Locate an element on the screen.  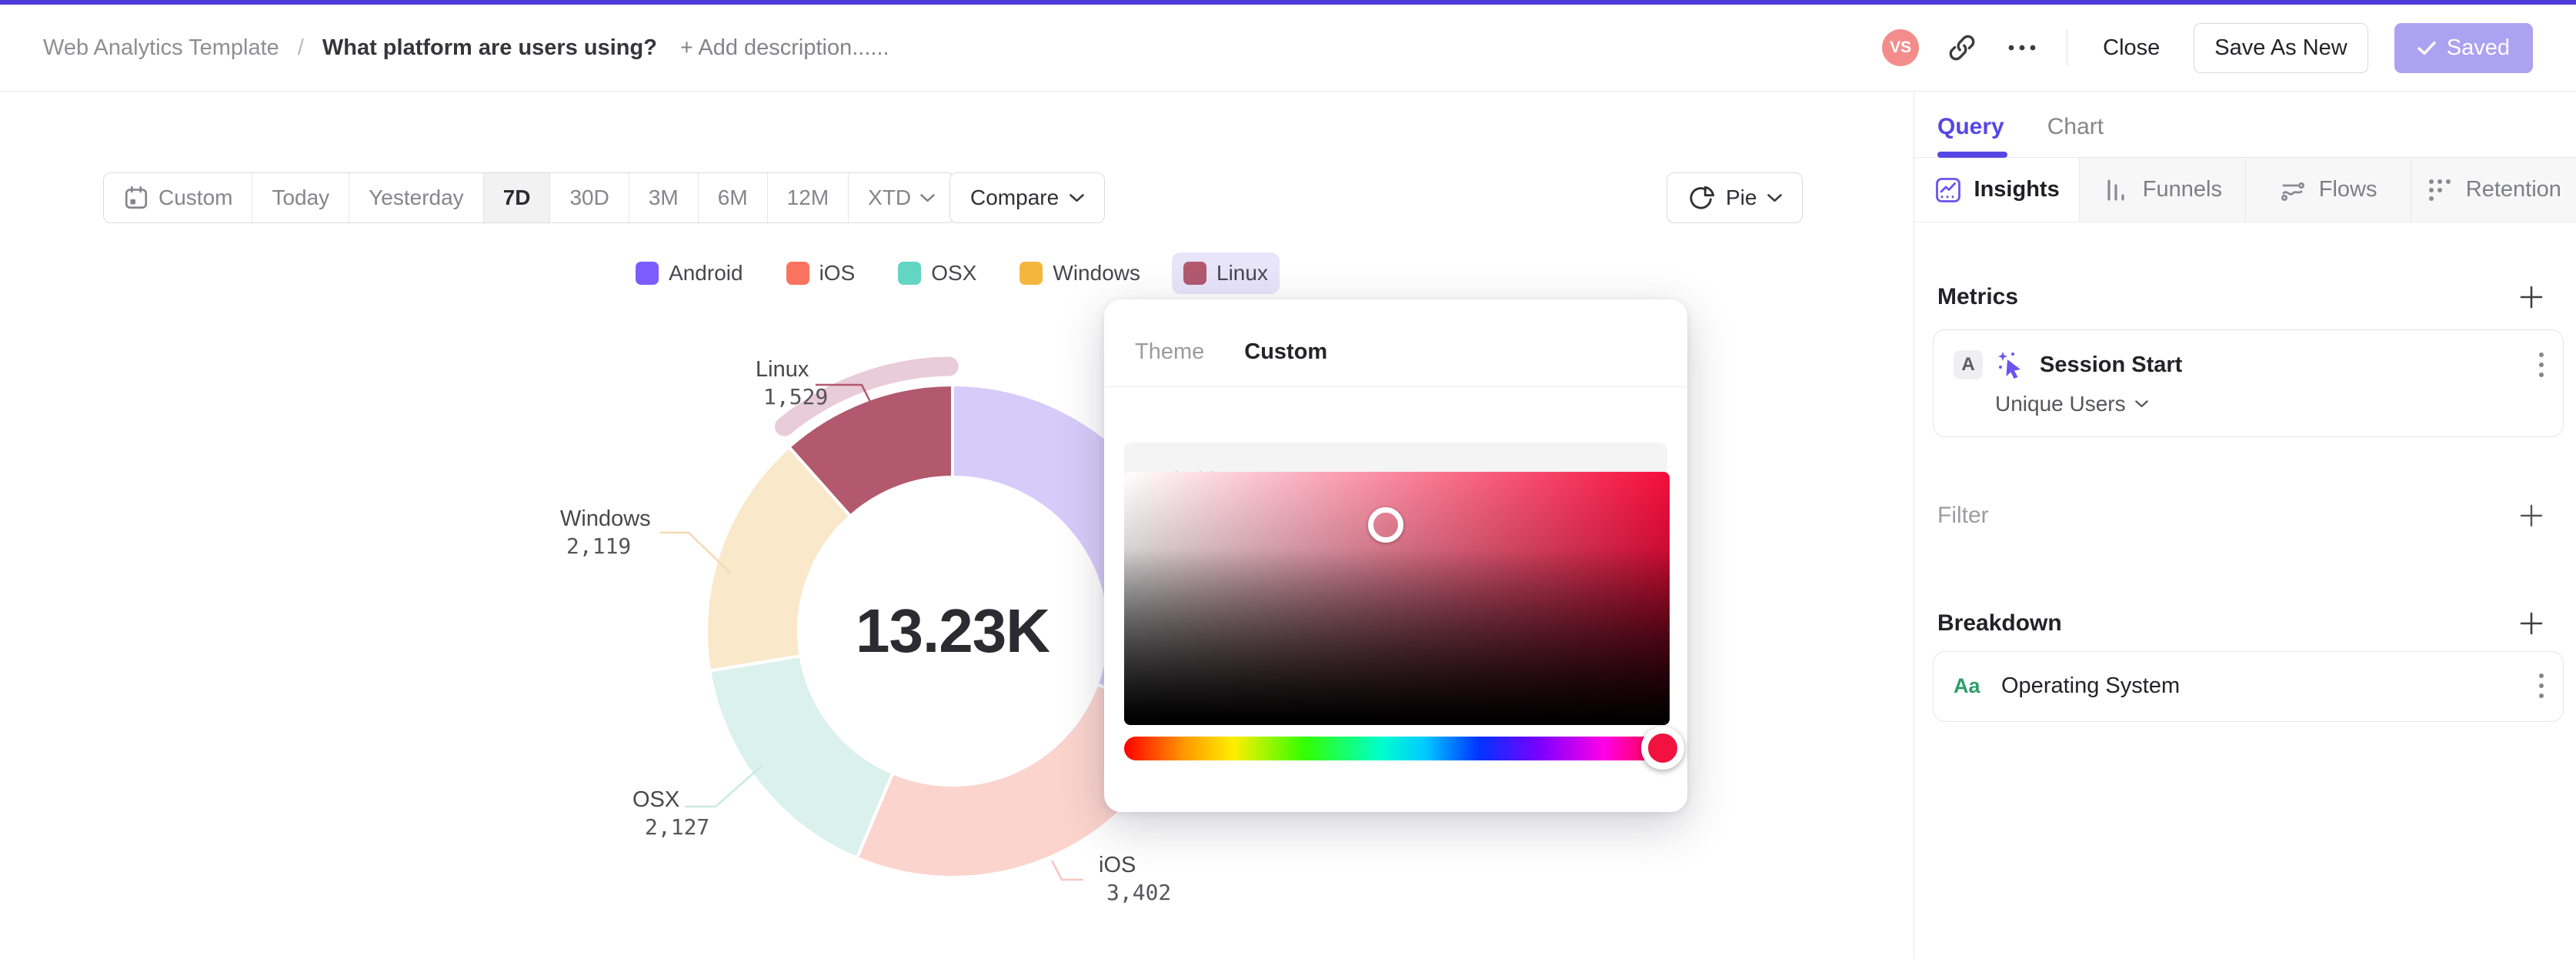
legend-item-ios: iOS is located at coordinates (821, 273).